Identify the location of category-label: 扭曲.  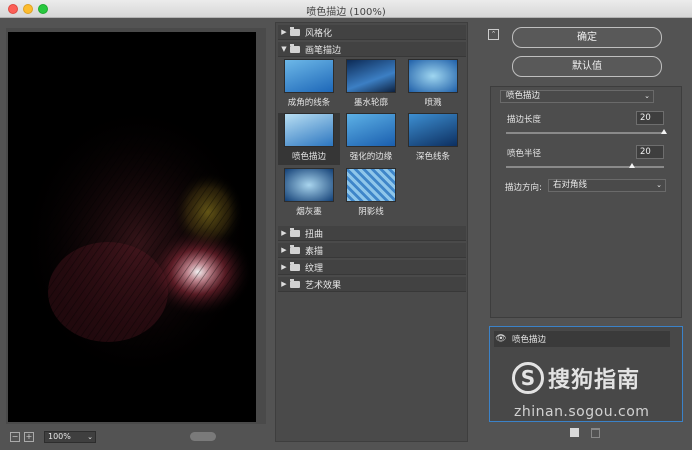
(314, 234).